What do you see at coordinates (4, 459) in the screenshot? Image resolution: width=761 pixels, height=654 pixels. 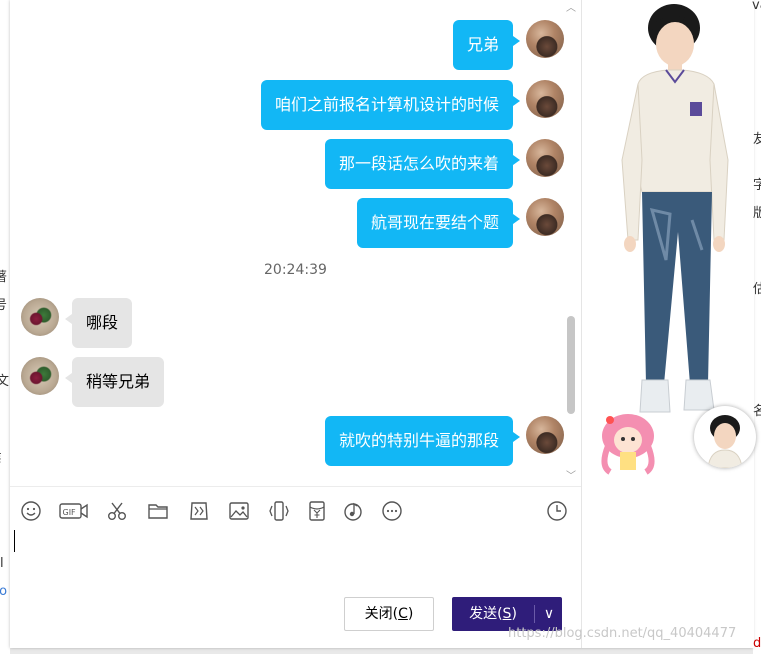 I see `background-text-fragment: 钅` at bounding box center [4, 459].